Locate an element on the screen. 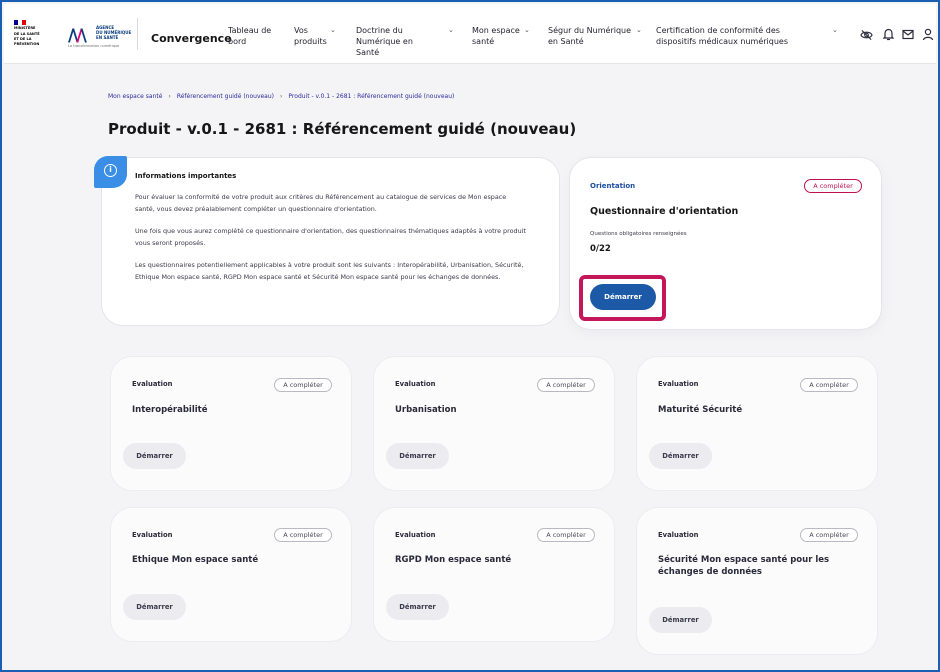 This screenshot has height=672, width=940. nav-item-mon-espace-sante: Mon espace santé ⌄ is located at coordinates (504, 36).